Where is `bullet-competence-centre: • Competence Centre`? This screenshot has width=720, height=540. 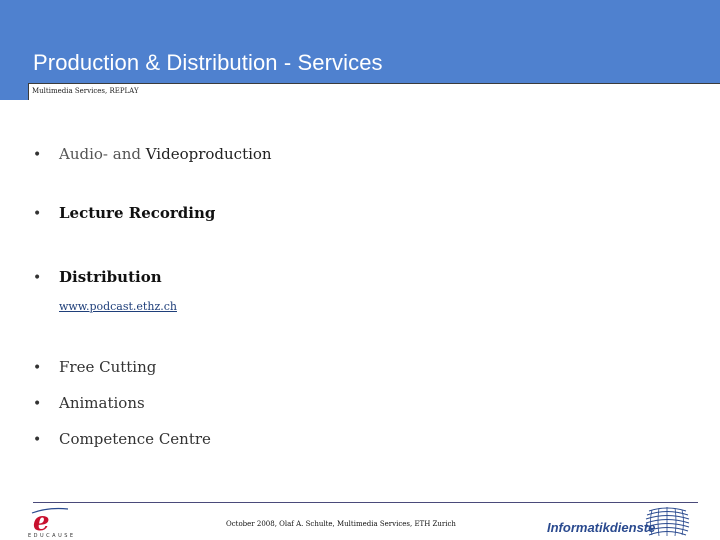
bullet-competence-centre: • Competence Centre is located at coordinates (122, 439).